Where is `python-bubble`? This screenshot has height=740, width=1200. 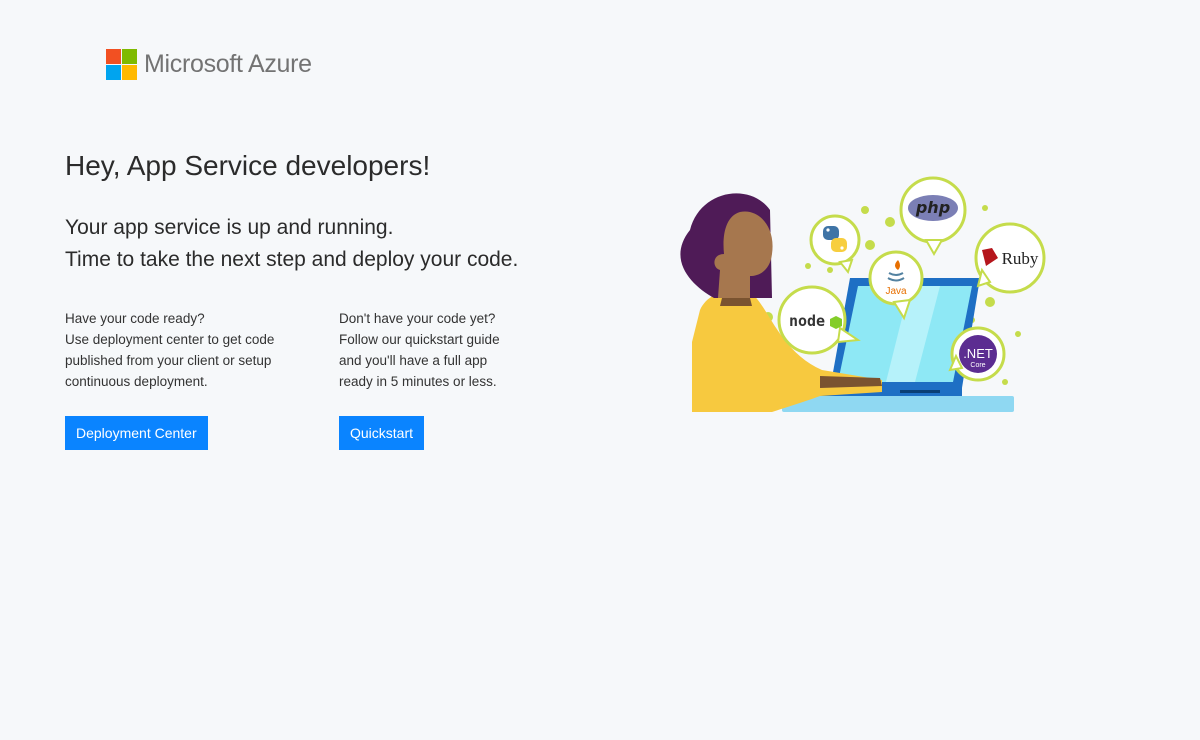 python-bubble is located at coordinates (835, 244).